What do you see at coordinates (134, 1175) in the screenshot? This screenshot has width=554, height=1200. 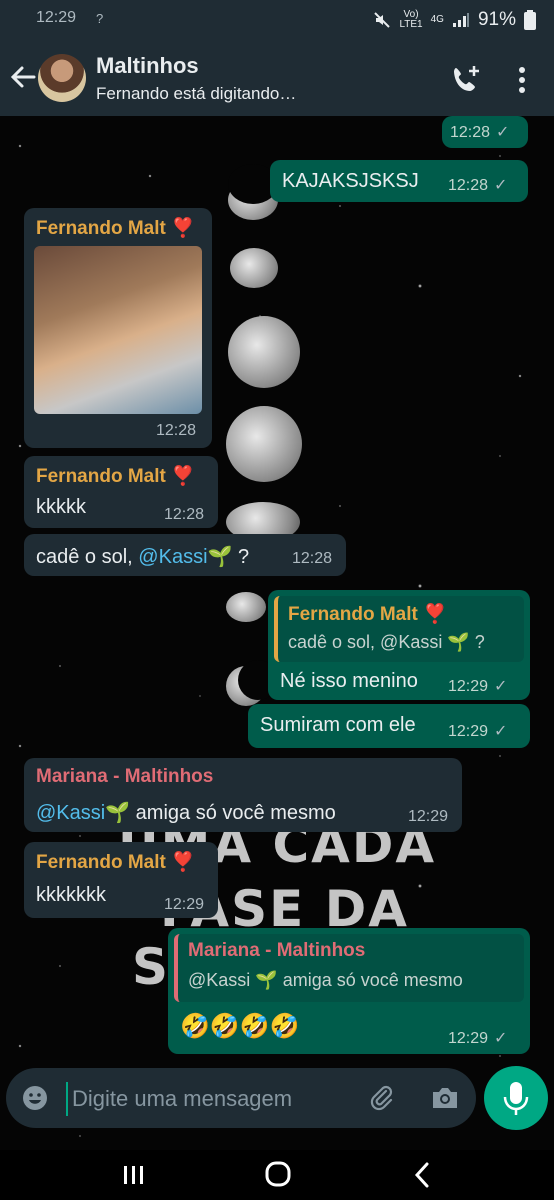 I see `recents-icon` at bounding box center [134, 1175].